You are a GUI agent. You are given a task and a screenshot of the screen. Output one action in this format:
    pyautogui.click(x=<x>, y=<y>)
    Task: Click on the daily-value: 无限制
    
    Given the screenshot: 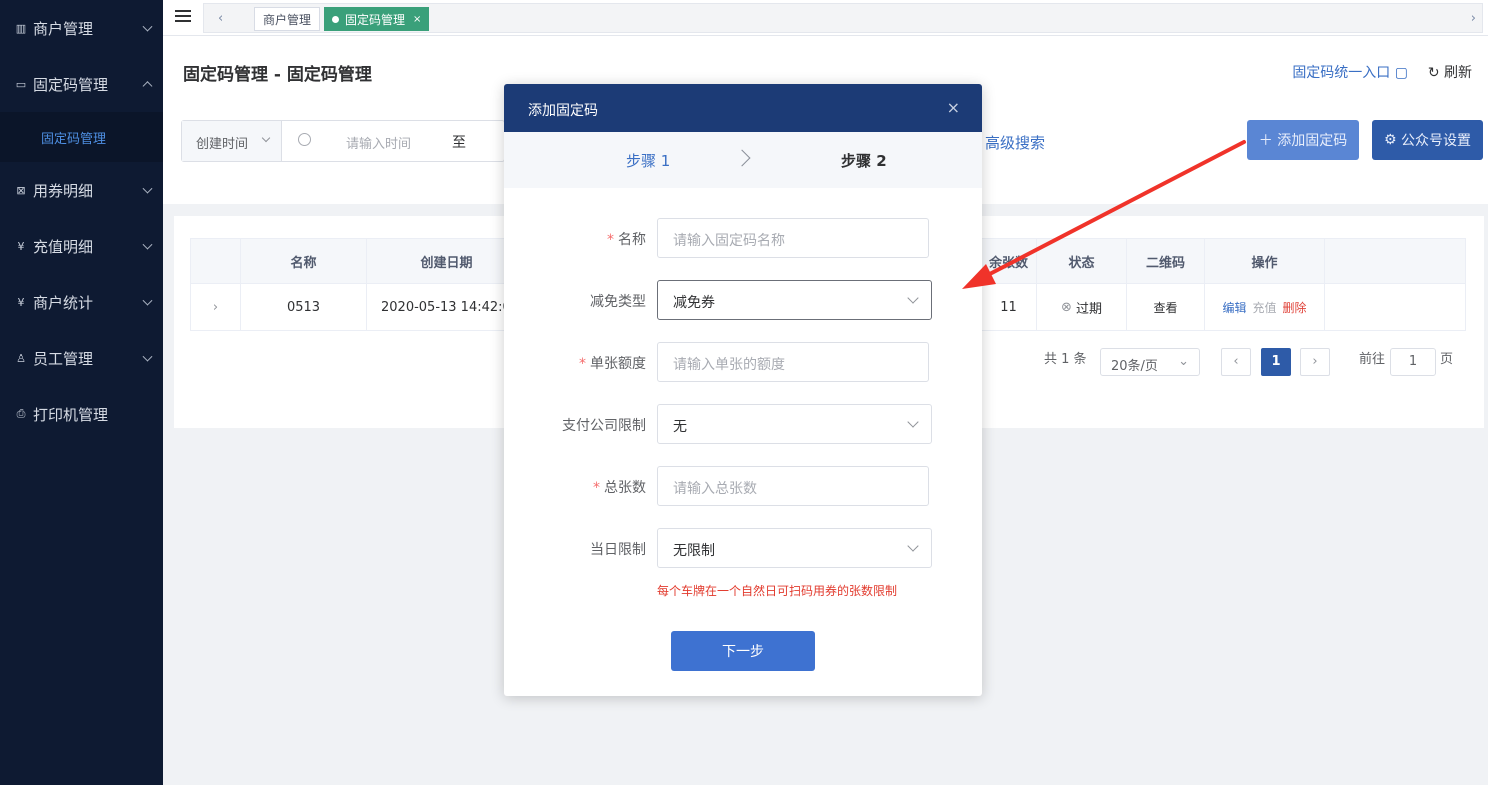 What is the action you would take?
    pyautogui.click(x=694, y=551)
    